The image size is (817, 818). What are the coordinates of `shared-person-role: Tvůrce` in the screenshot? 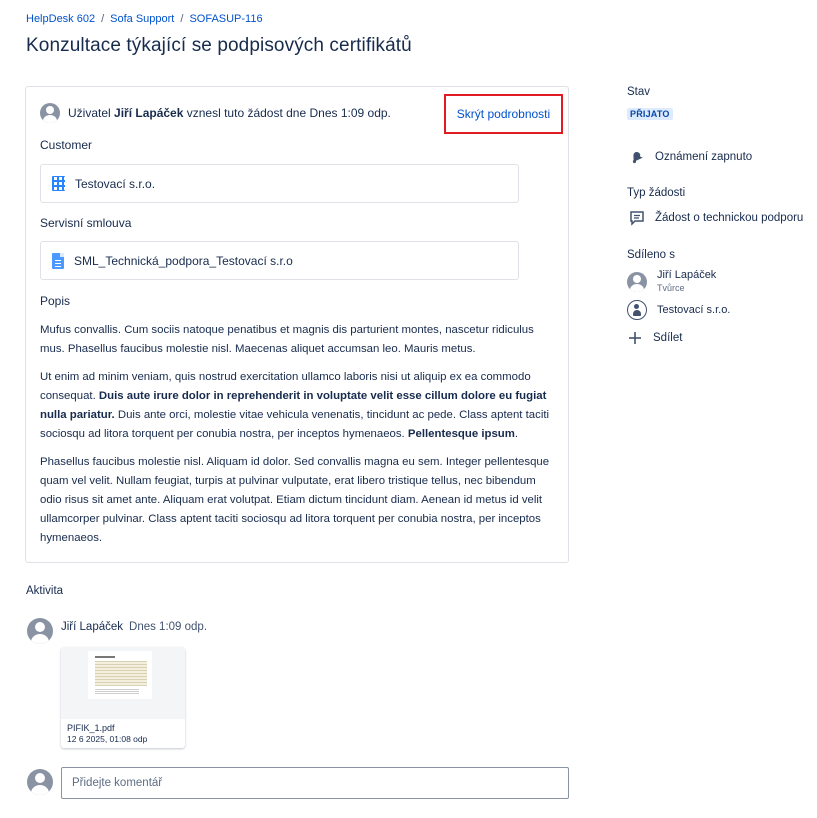 It's located at (671, 288).